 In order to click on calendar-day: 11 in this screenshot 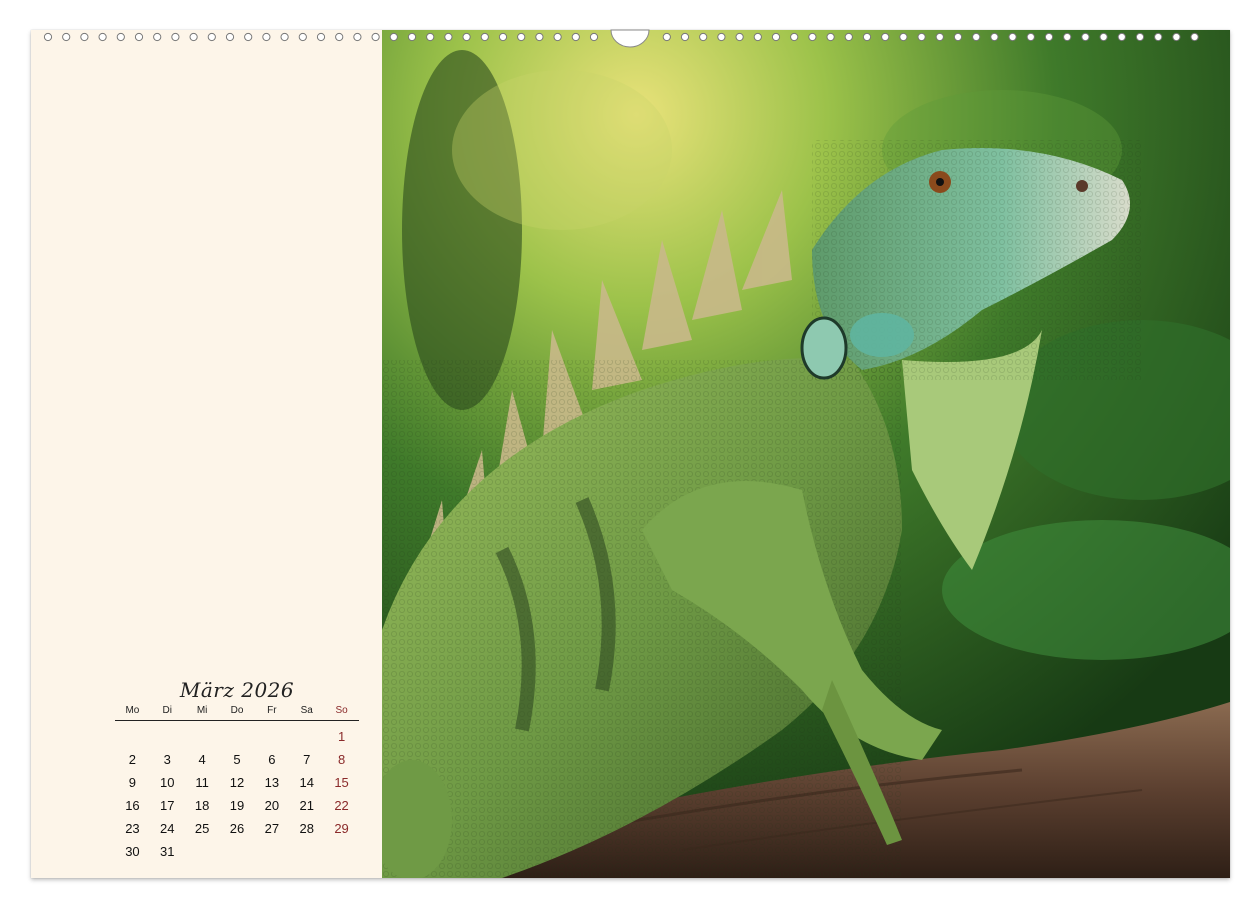, I will do `click(202, 782)`.